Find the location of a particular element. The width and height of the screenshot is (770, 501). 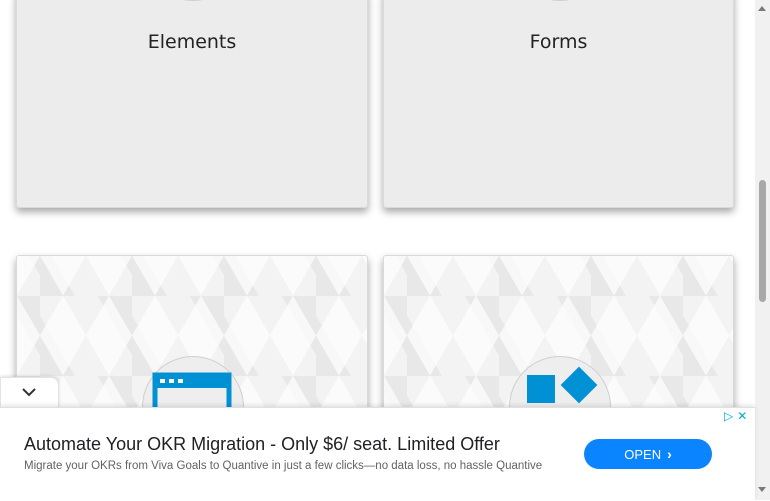

ad-open-button: OPEN › is located at coordinates (648, 454).